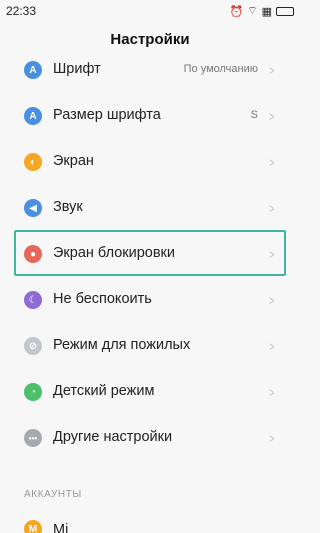 This screenshot has height=533, width=320. What do you see at coordinates (33, 70) in the screenshot?
I see `font-icon: A` at bounding box center [33, 70].